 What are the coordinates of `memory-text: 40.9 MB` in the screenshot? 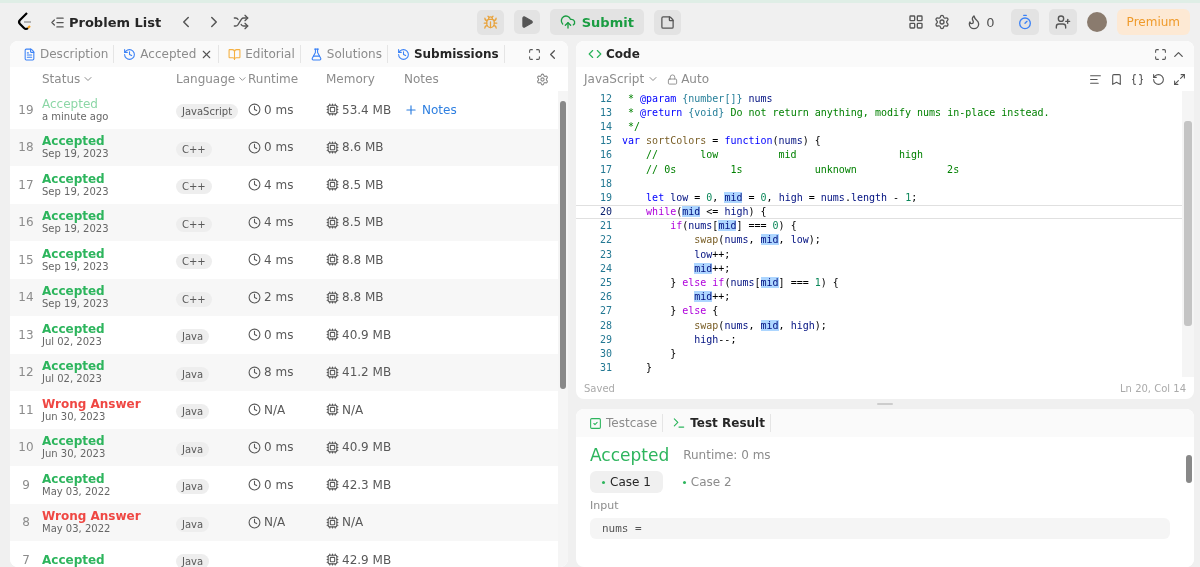 It's located at (359, 447).